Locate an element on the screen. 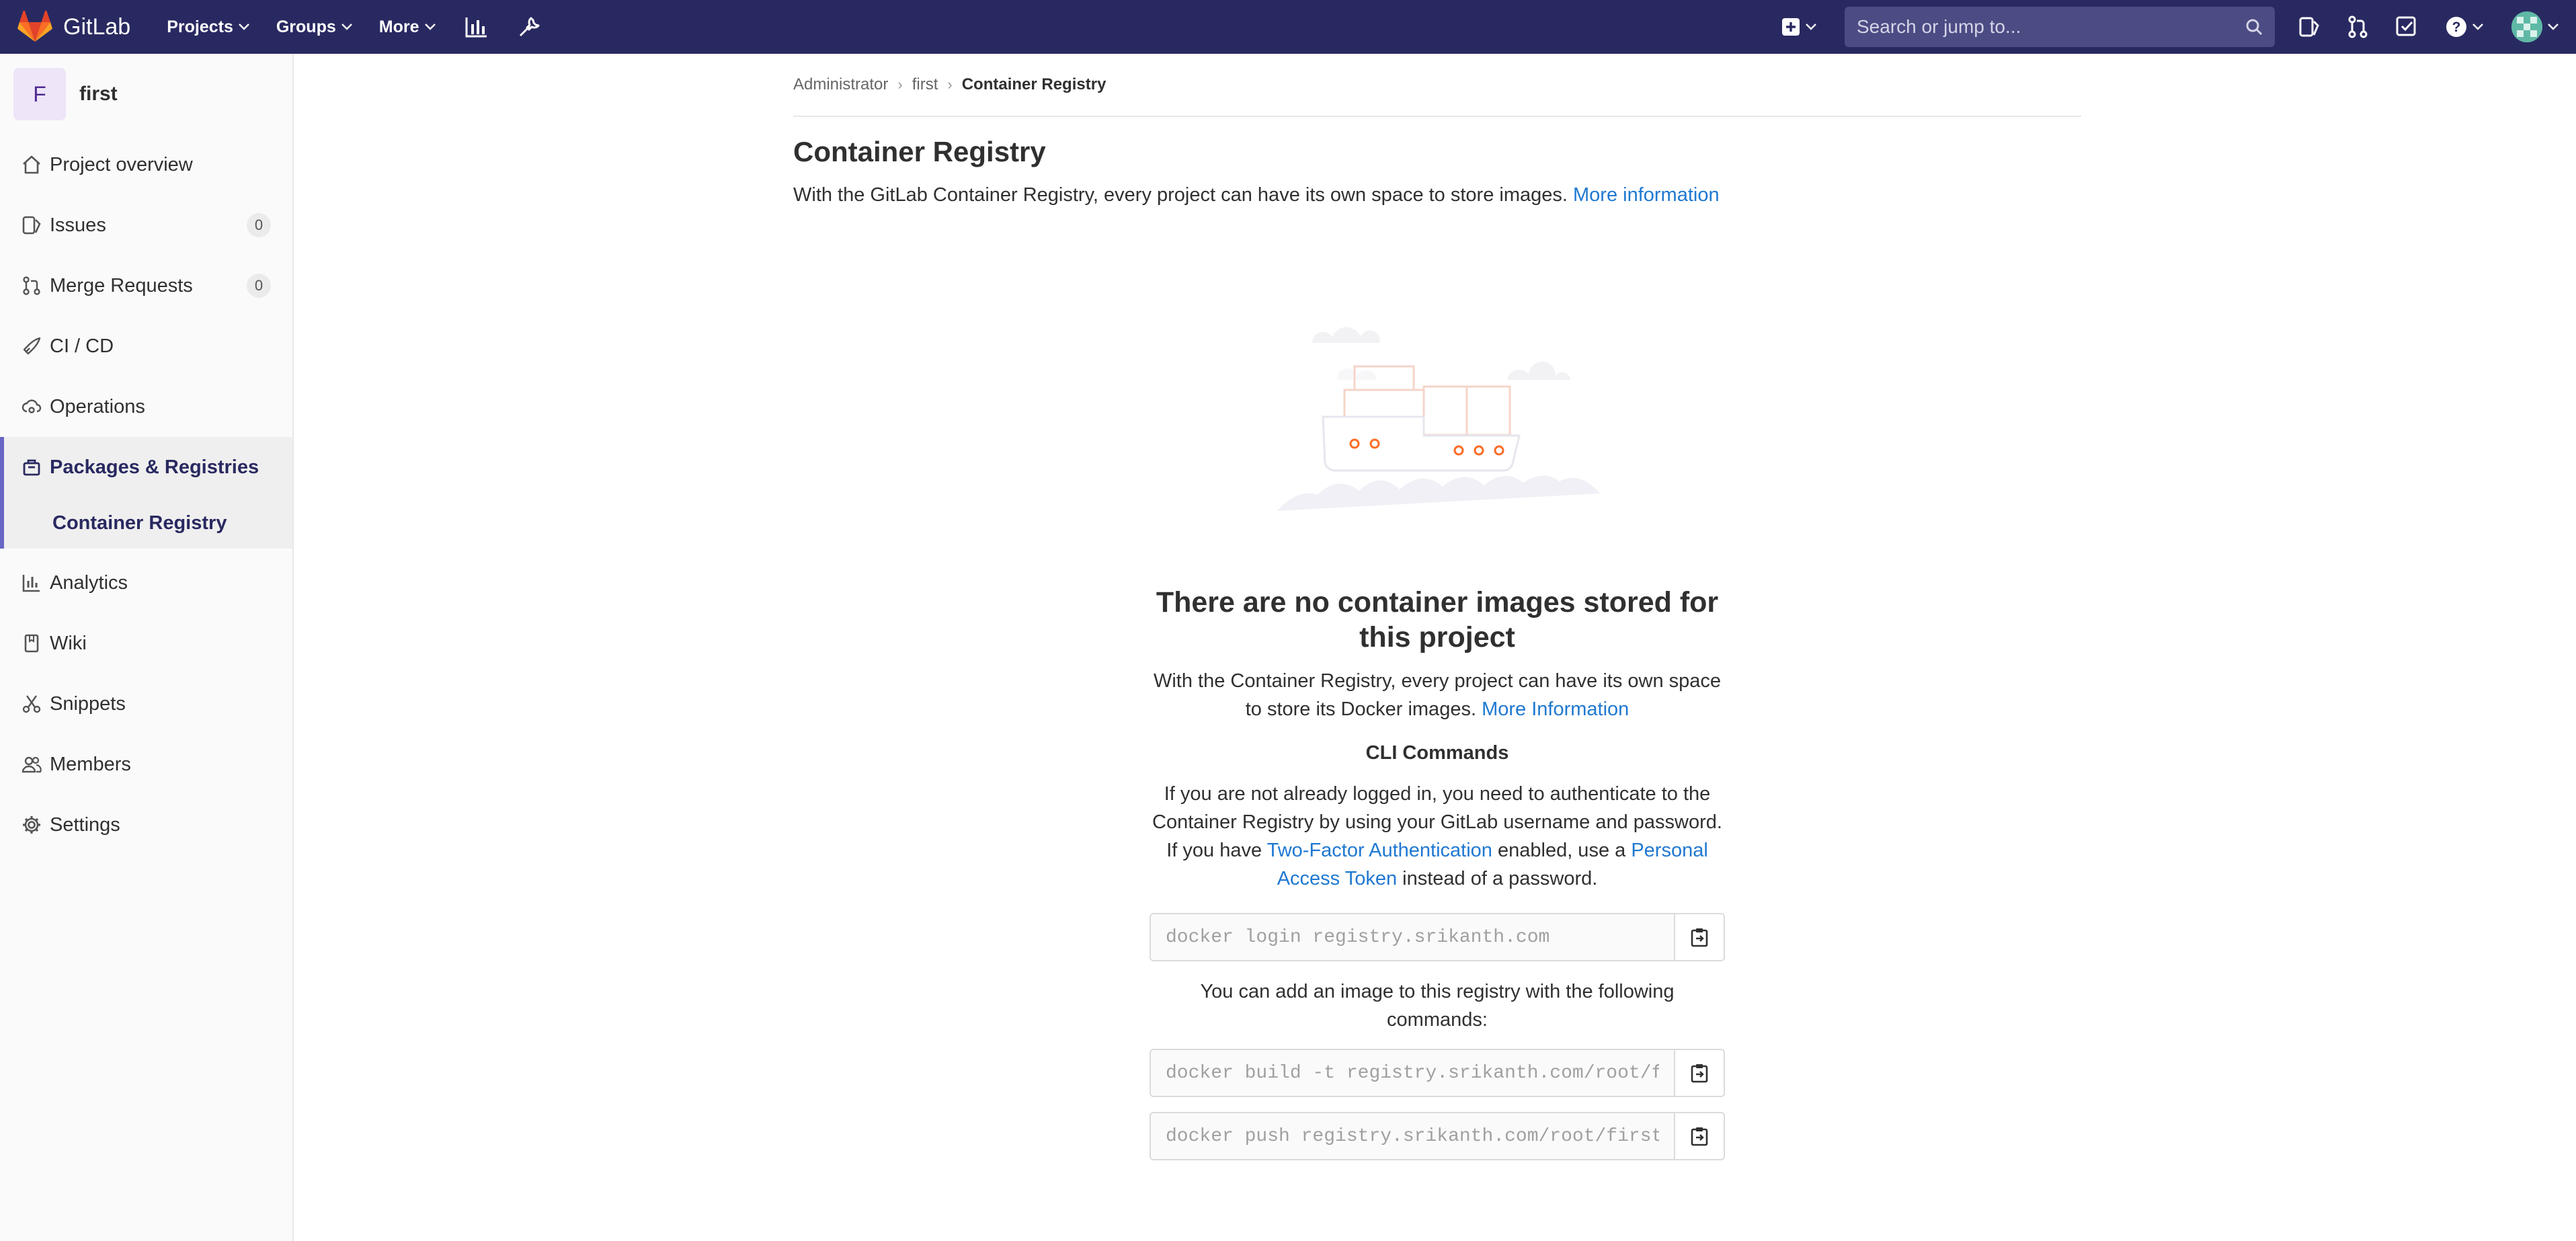 Image resolution: width=2576 pixels, height=1241 pixels. sidebar-item-label: Operations is located at coordinates (97, 406).